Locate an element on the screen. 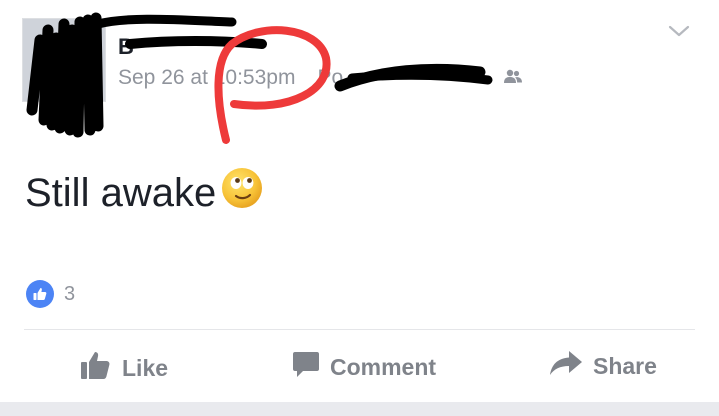  like-reaction-icon is located at coordinates (40, 294).